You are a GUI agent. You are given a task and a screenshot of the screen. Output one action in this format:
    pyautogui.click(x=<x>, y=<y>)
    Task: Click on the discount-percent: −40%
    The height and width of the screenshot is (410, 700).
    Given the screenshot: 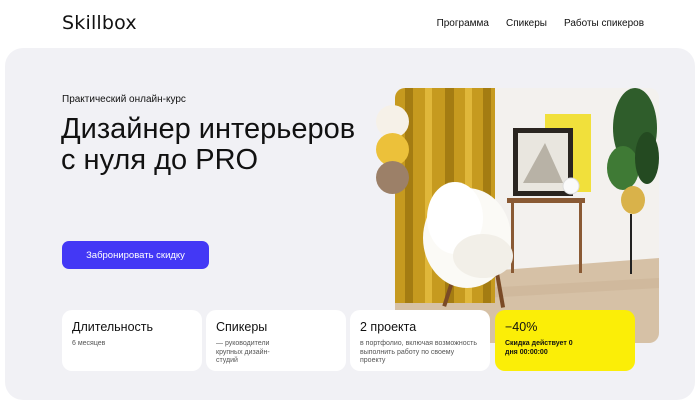 What is the action you would take?
    pyautogui.click(x=521, y=327)
    